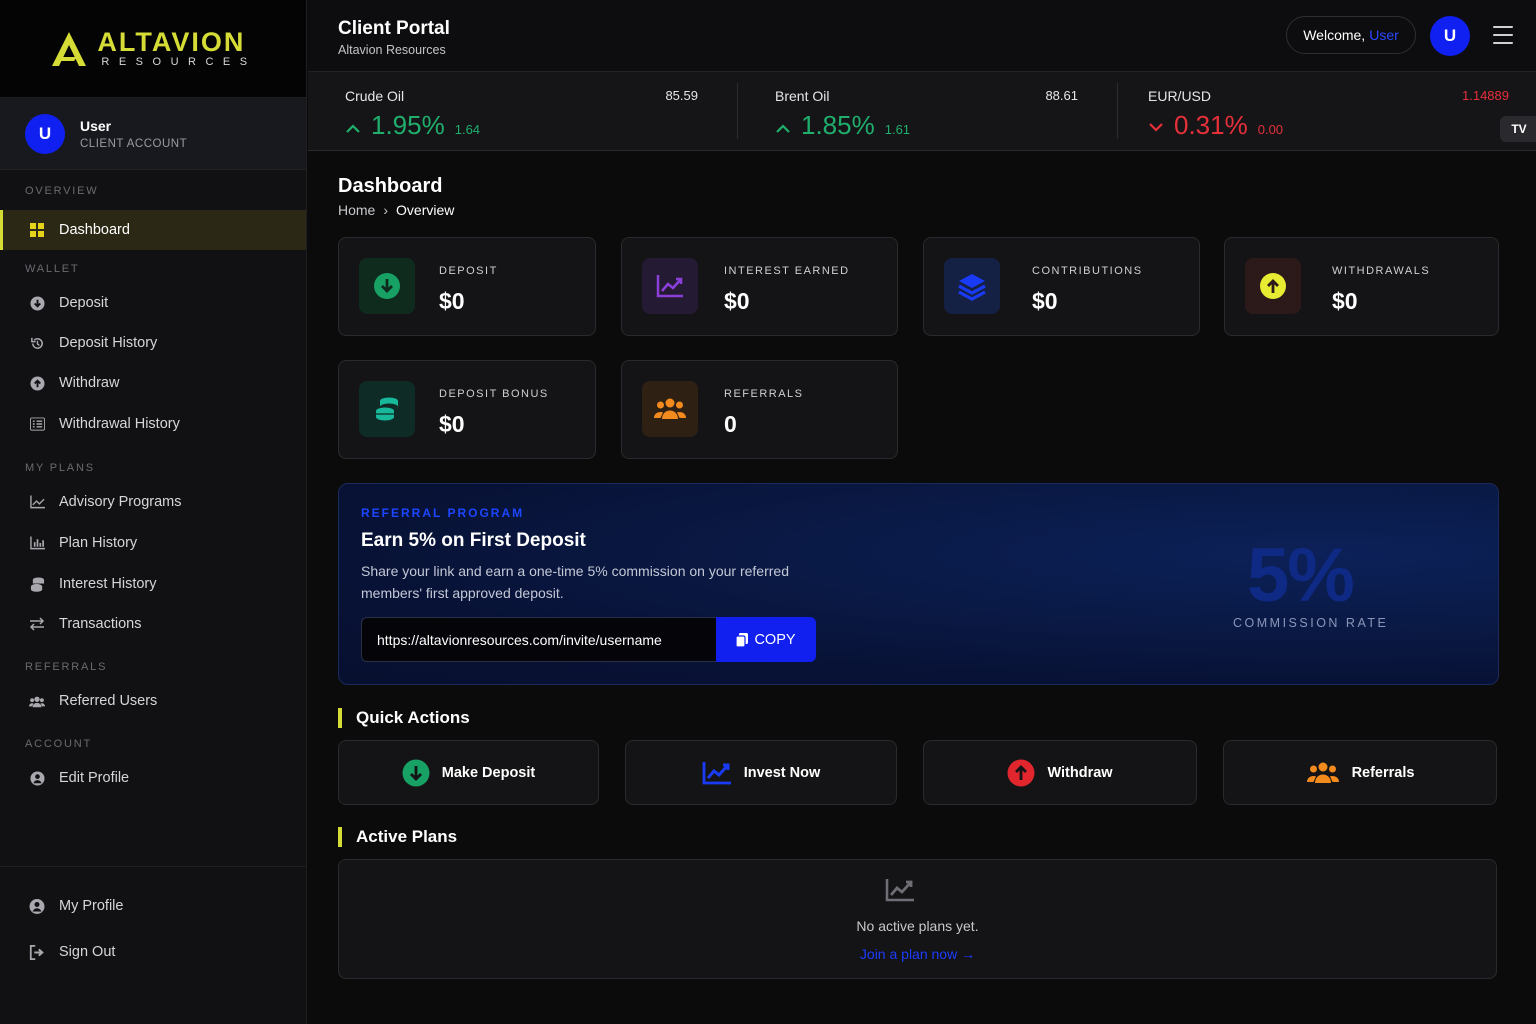  Describe the element at coordinates (1503, 35) in the screenshot. I see `menu-icon` at that location.